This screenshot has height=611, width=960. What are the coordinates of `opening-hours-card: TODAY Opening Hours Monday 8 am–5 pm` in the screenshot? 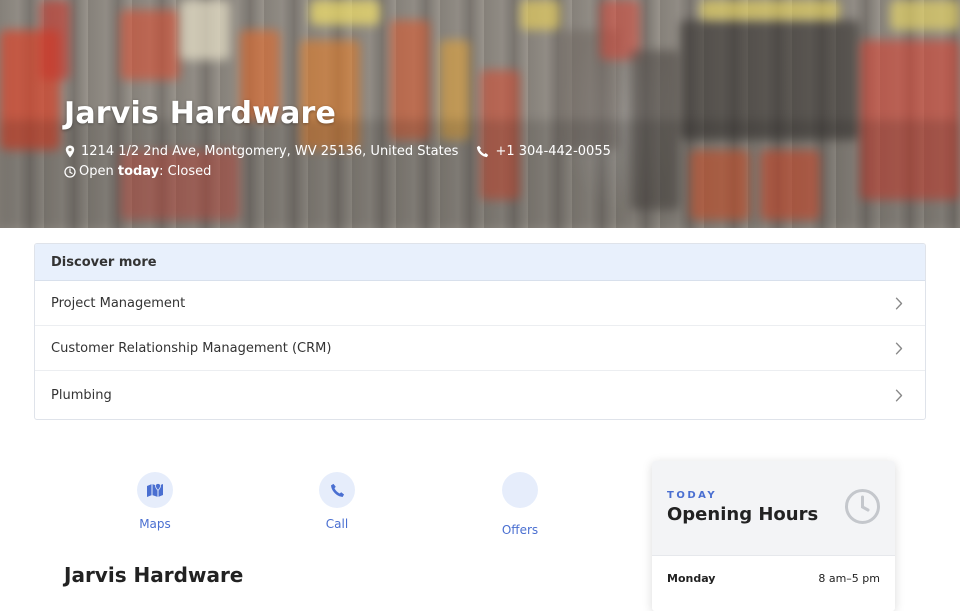 It's located at (773, 536).